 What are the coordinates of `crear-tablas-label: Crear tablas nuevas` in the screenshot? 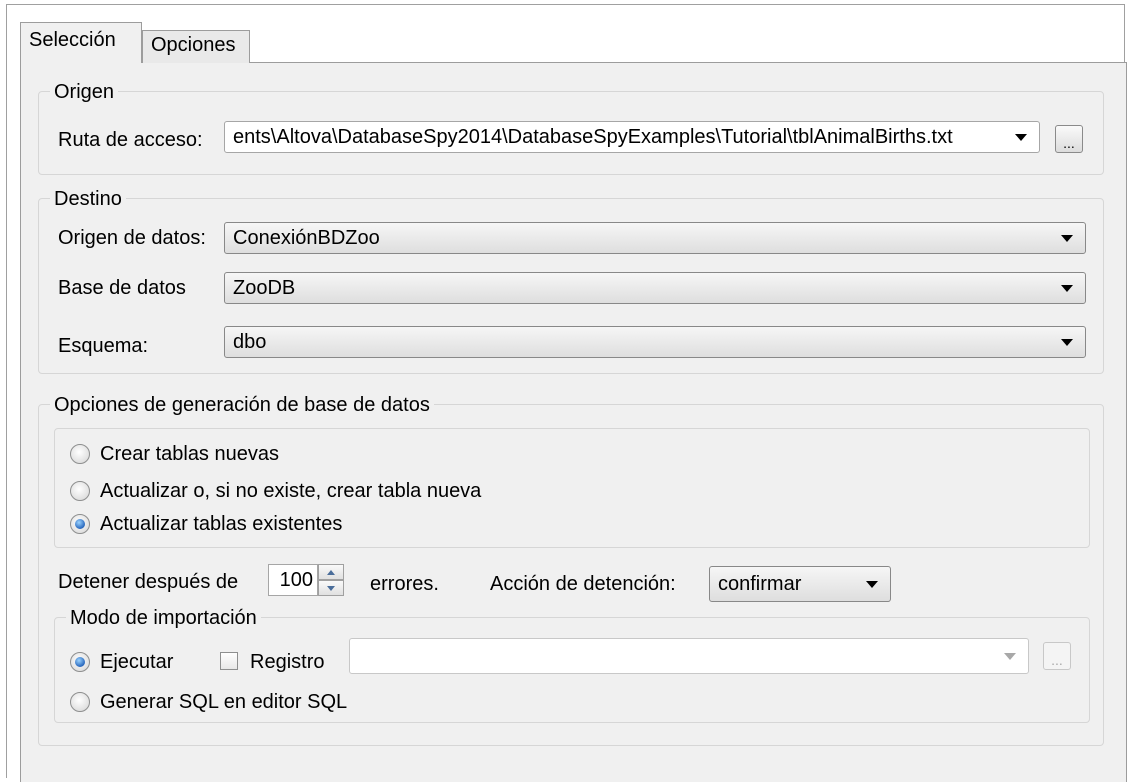 It's located at (189, 454).